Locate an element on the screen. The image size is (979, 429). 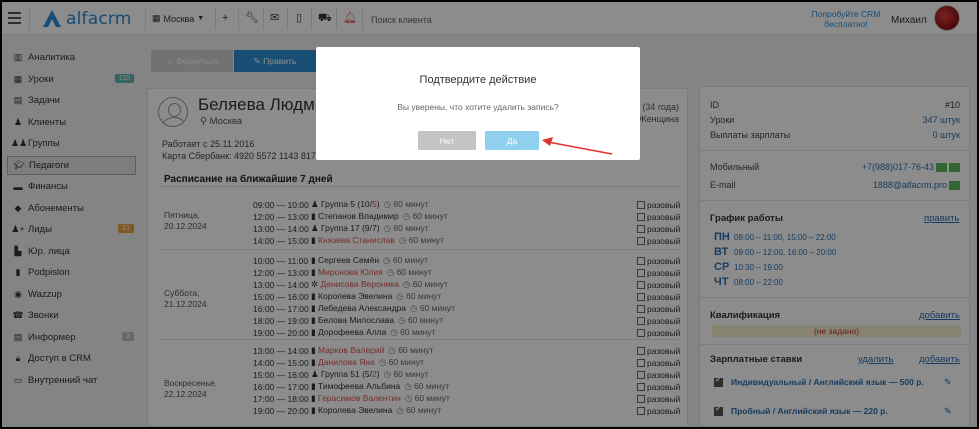
no-button: Нет is located at coordinates (447, 140).